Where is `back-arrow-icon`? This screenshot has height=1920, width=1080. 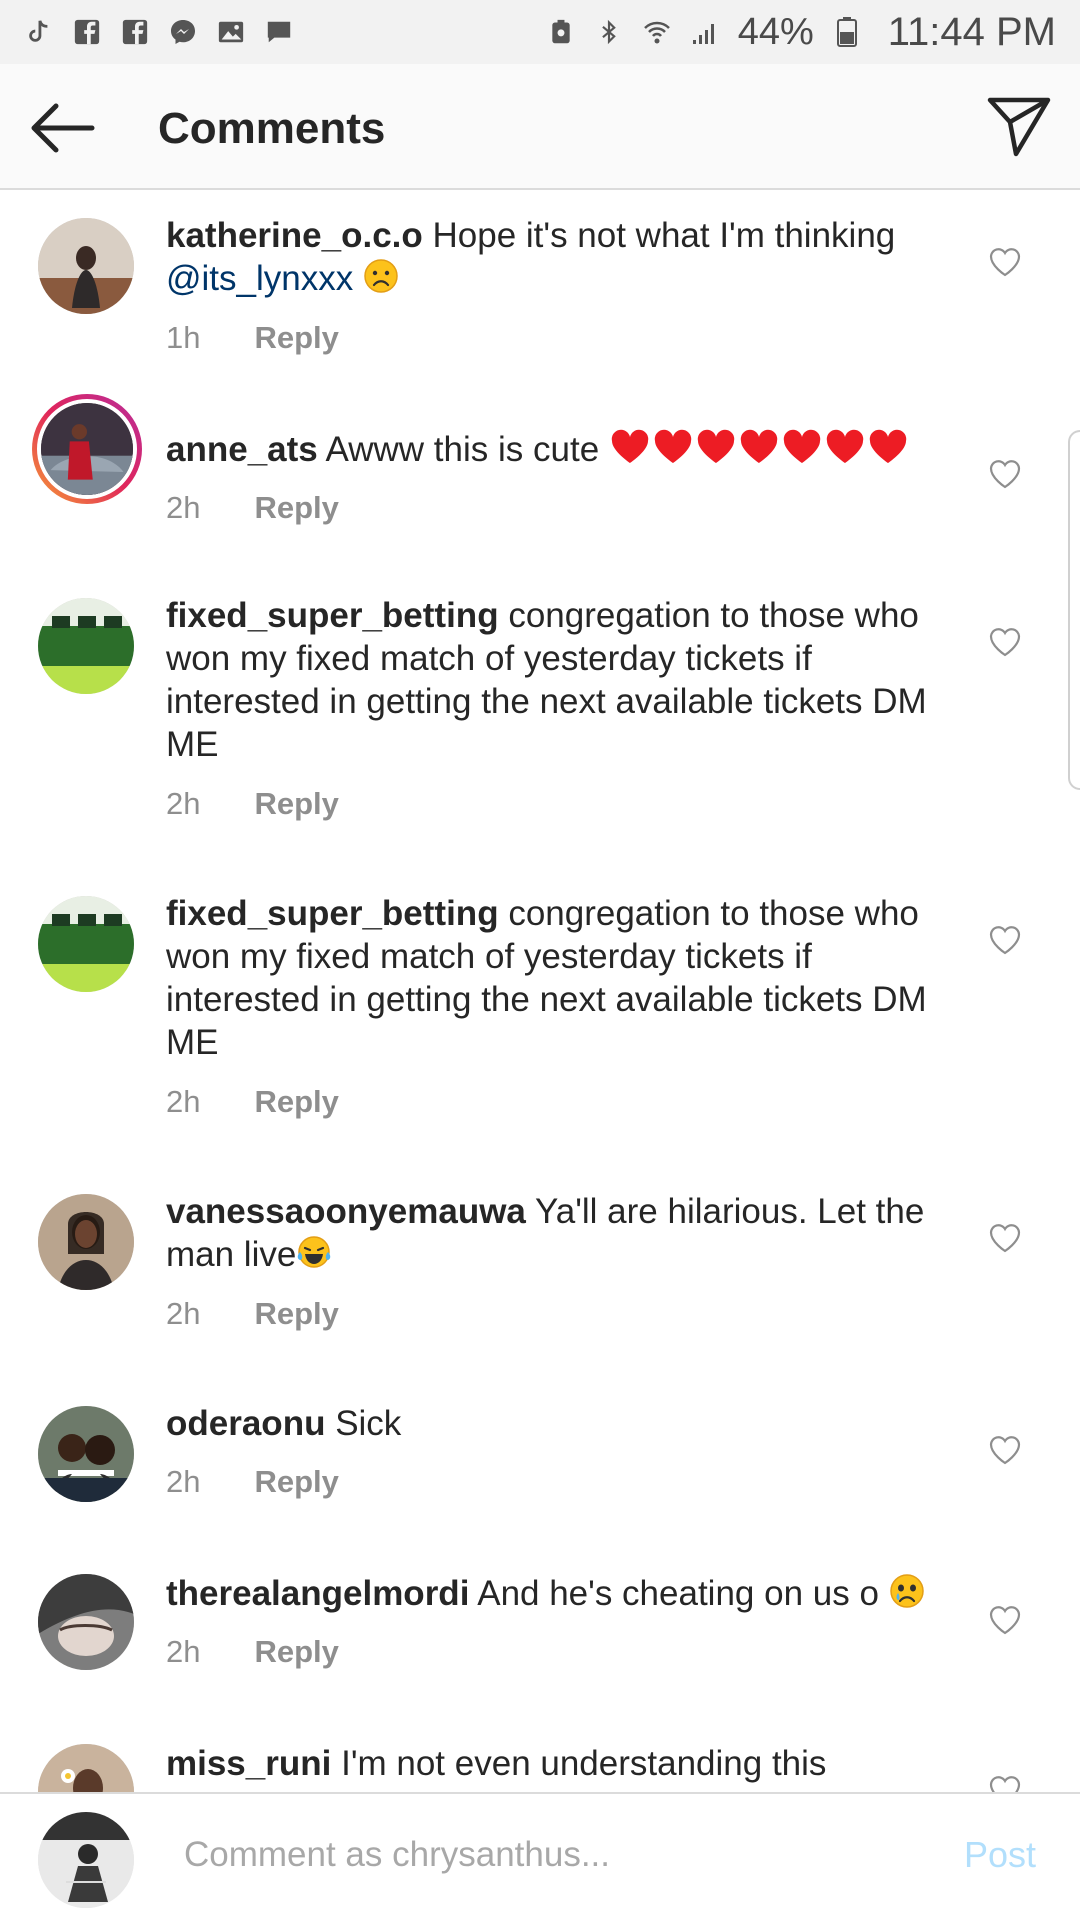
back-arrow-icon is located at coordinates (63, 128).